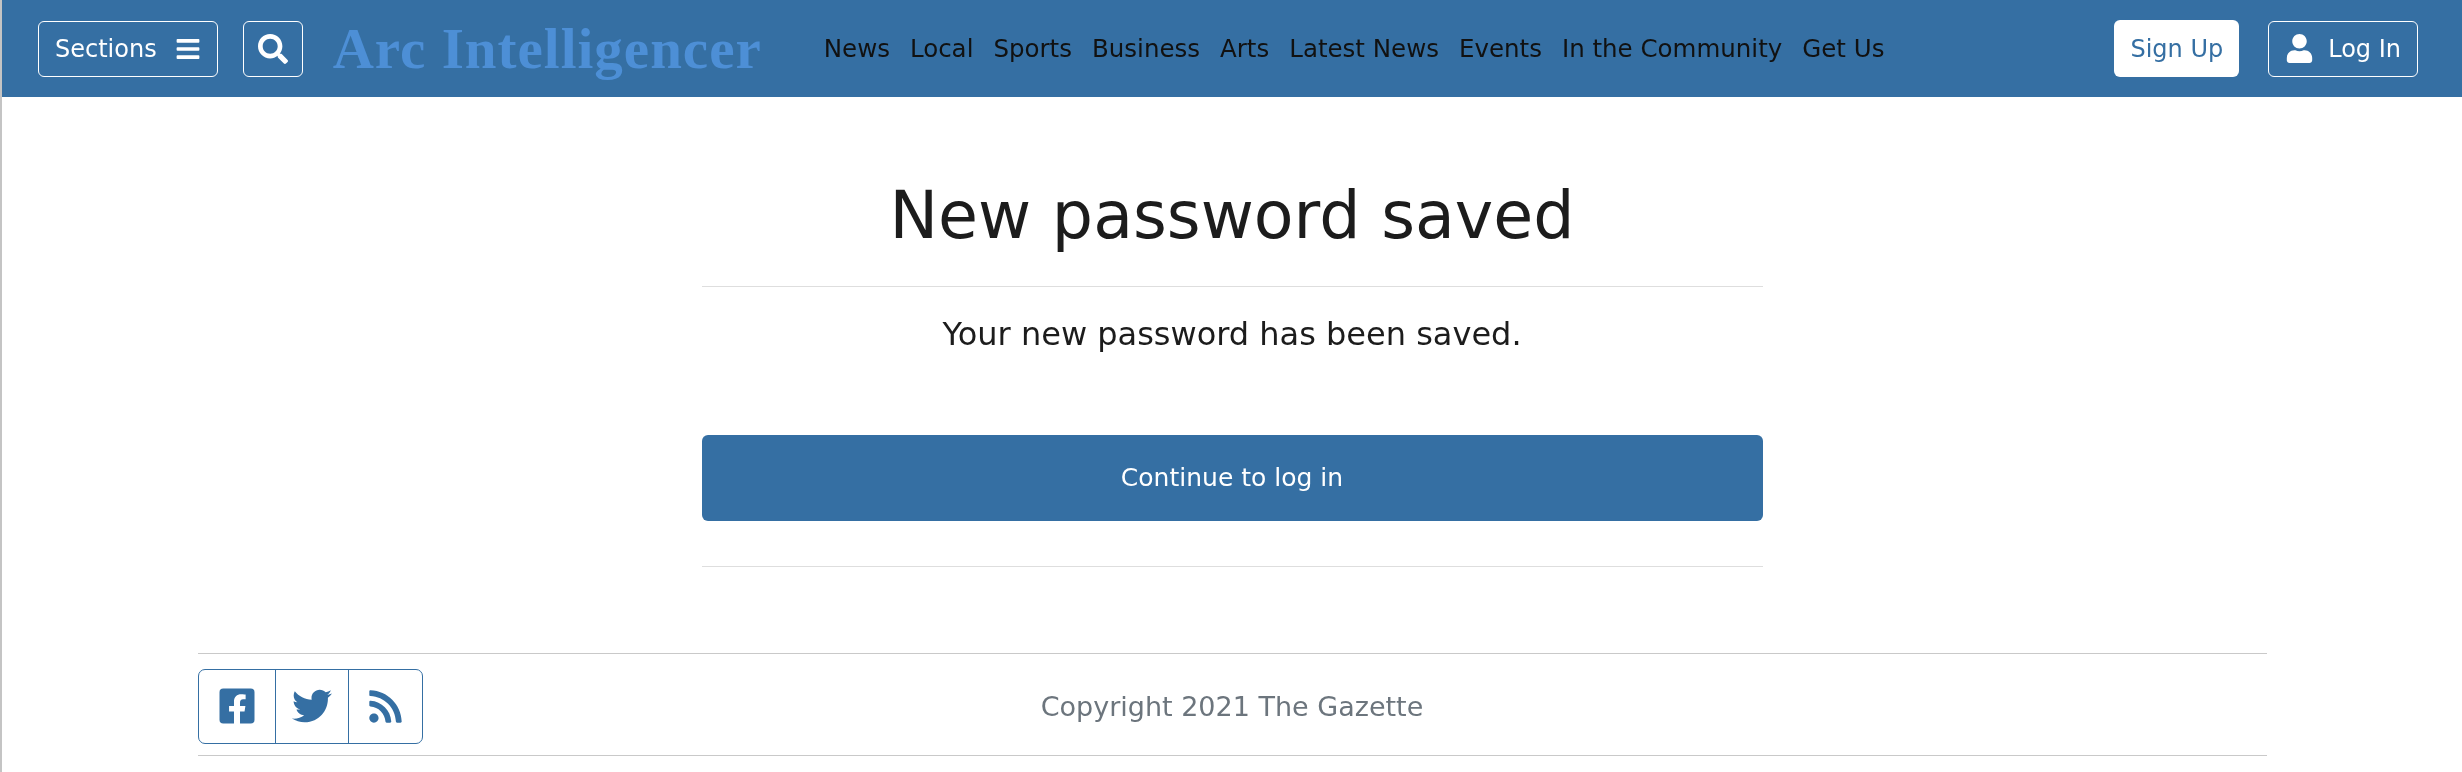 This screenshot has width=2462, height=772. Describe the element at coordinates (941, 48) in the screenshot. I see `nav-link: Local` at that location.